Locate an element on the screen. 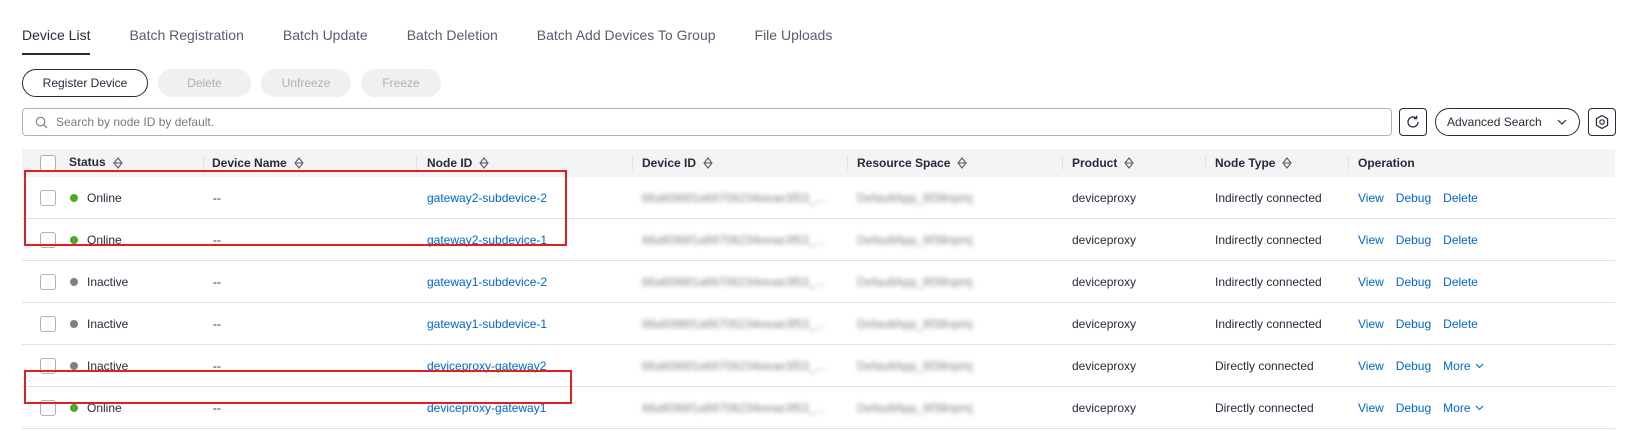  freeze-button: Freeze is located at coordinates (401, 83).